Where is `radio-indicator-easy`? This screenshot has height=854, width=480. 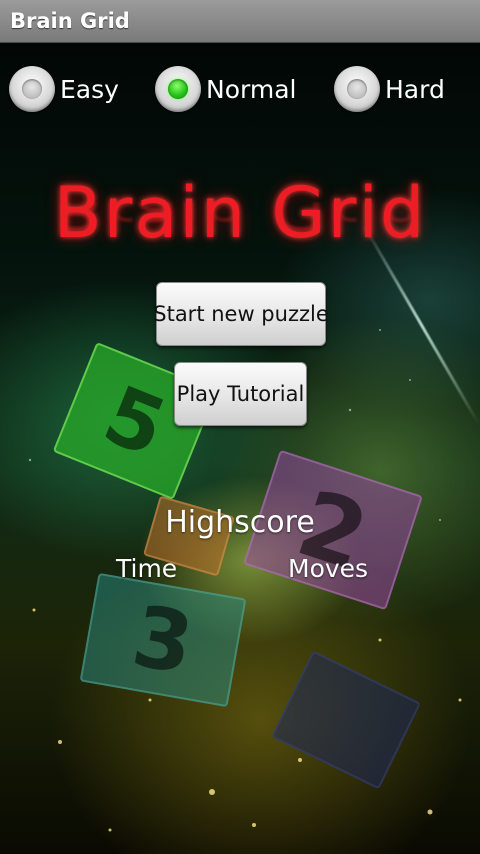
radio-indicator-easy is located at coordinates (32, 89).